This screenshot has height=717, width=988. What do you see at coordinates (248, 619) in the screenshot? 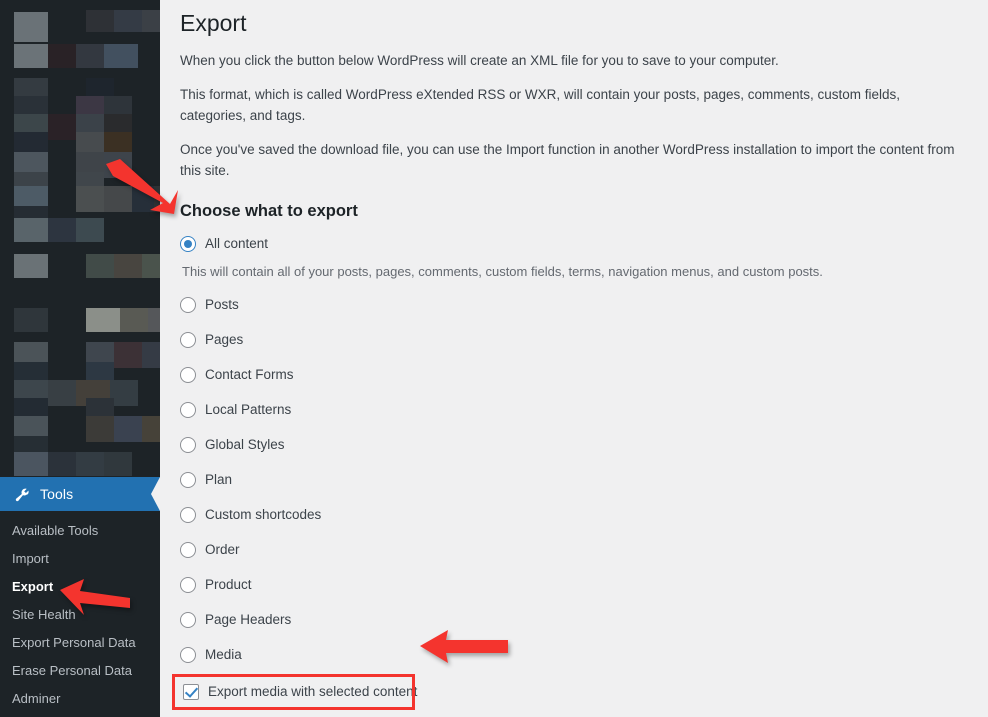
I see `radio-label-page-headers: Page Headers` at bounding box center [248, 619].